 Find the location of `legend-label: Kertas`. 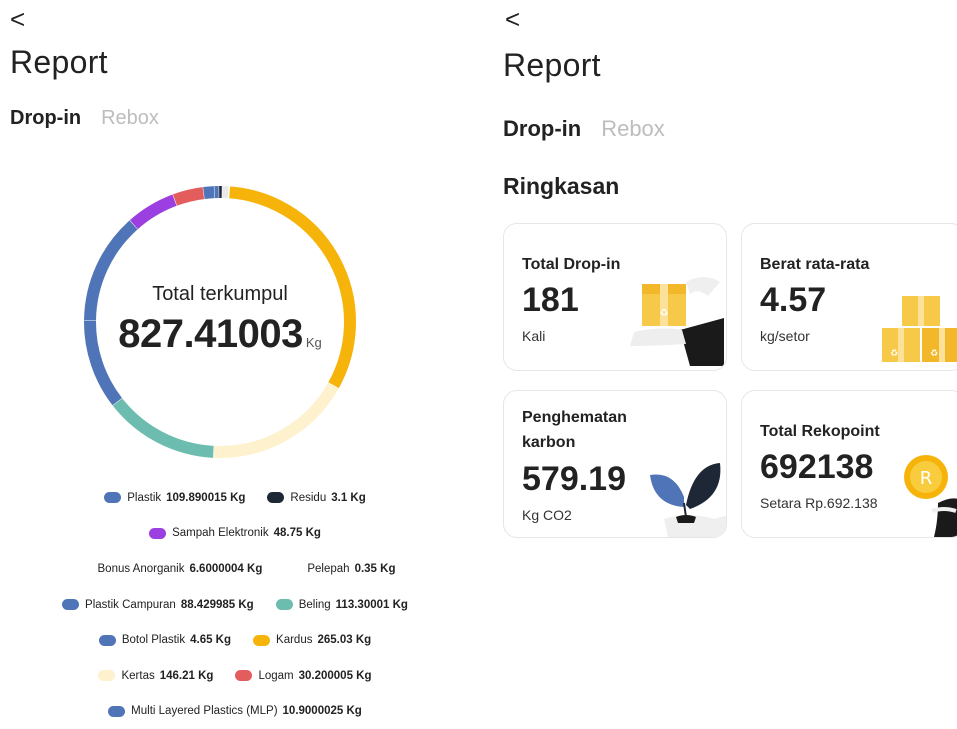

legend-label: Kertas is located at coordinates (137, 676).